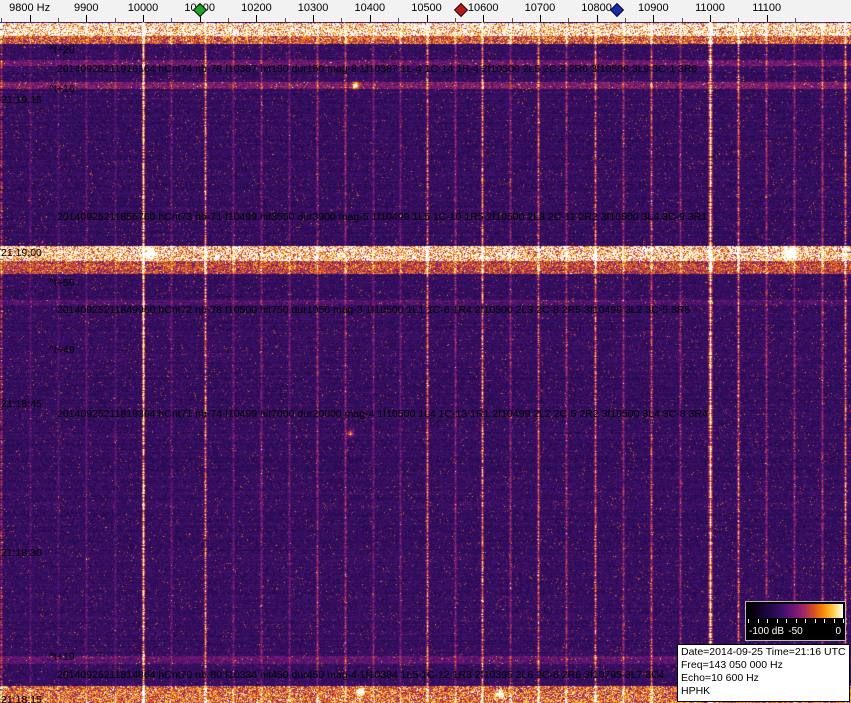 The height and width of the screenshot is (703, 851). What do you see at coordinates (30, 8) in the screenshot?
I see `freq-axis-label: 9800 Hz` at bounding box center [30, 8].